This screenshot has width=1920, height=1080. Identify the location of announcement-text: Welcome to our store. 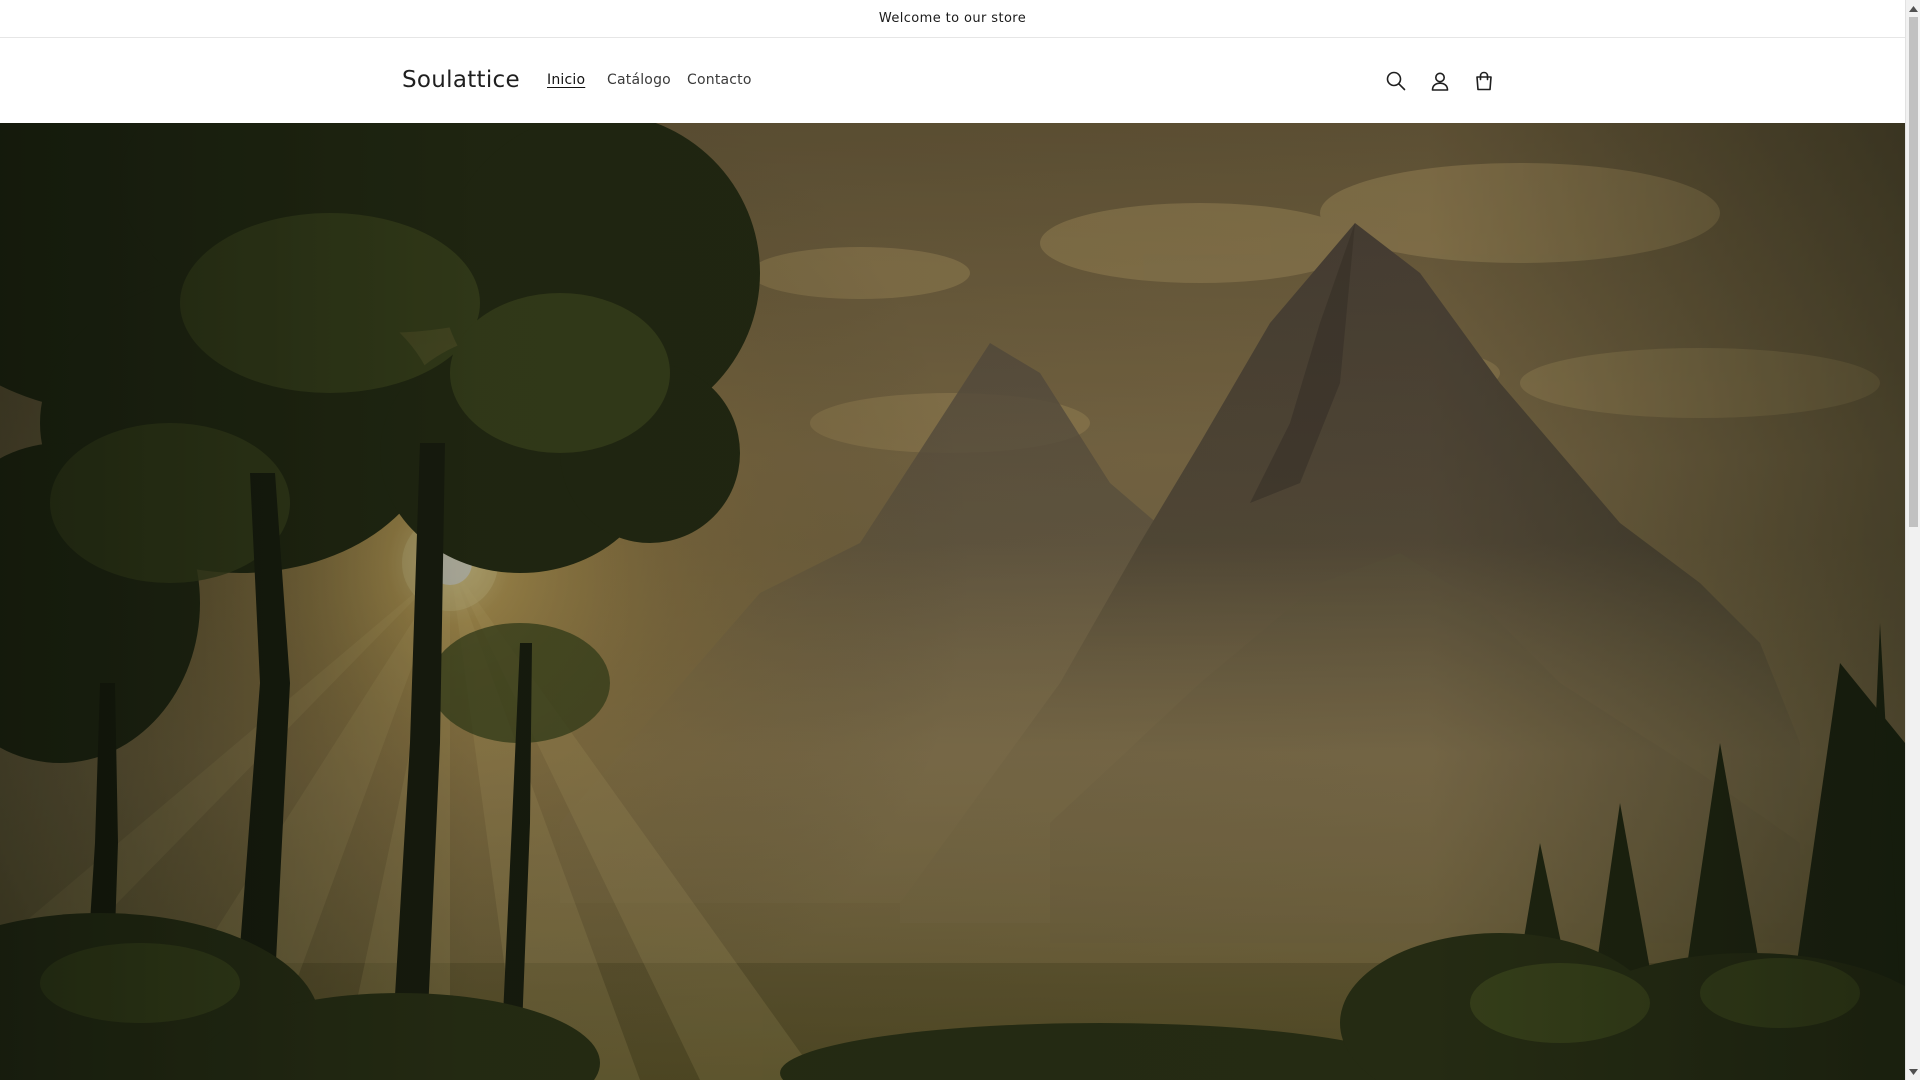
(952, 18).